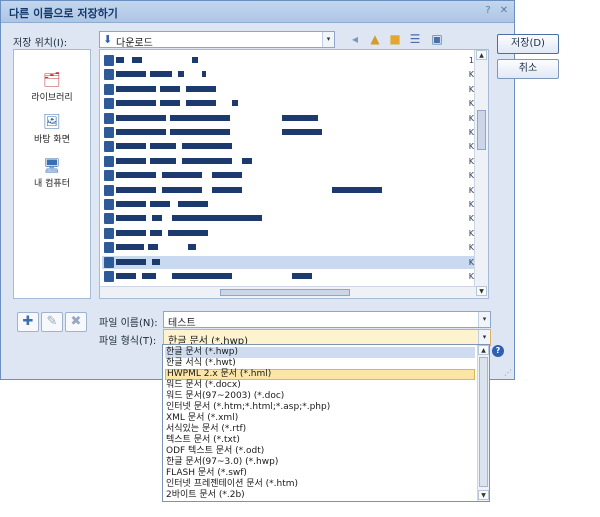 The image size is (600, 517). I want to click on filetype-option: 텍스트 문서 (*.txt), so click(320, 440).